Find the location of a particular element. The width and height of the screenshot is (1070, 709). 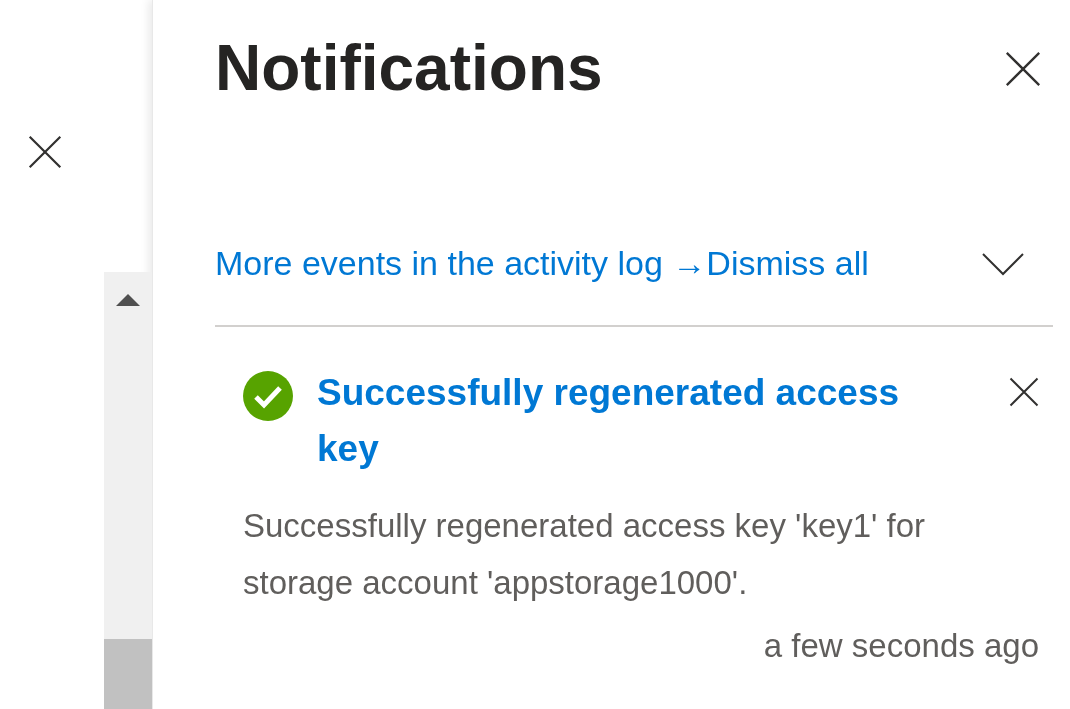

chevron-down-icon is located at coordinates (1003, 263).